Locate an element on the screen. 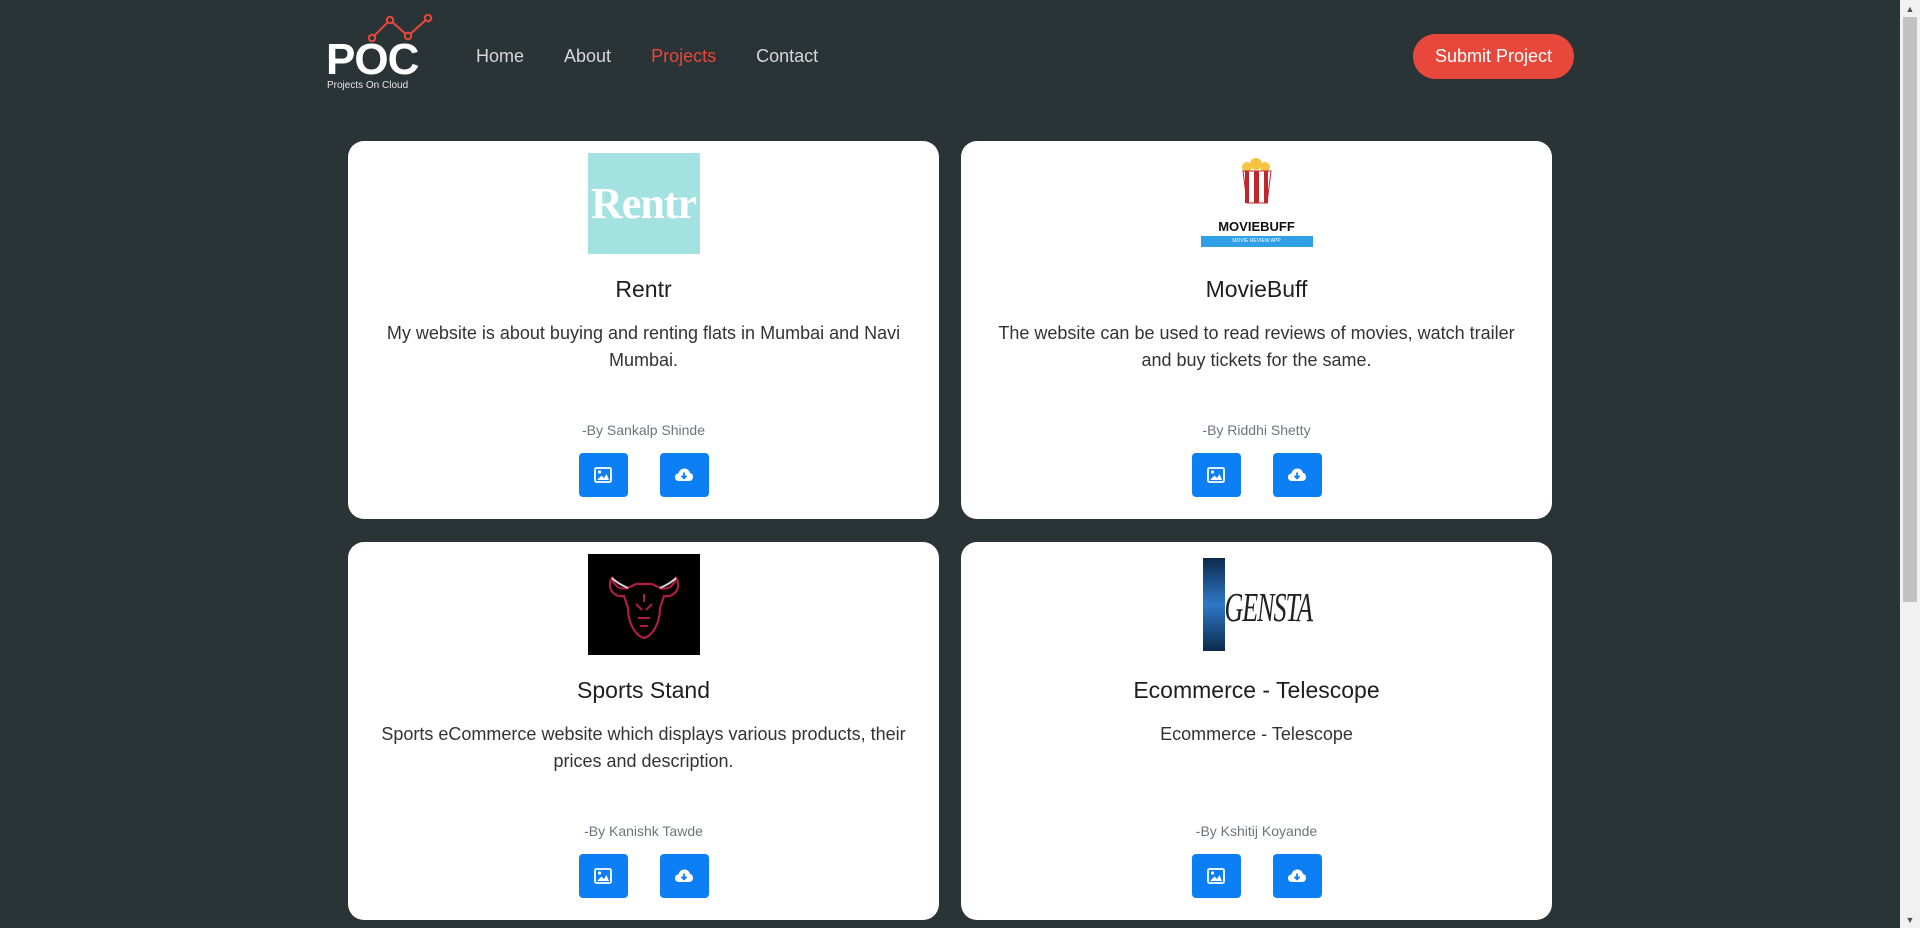  project-thumbnail: MOVIEBUFF MOVIE REVIEW APP is located at coordinates (1256, 203).